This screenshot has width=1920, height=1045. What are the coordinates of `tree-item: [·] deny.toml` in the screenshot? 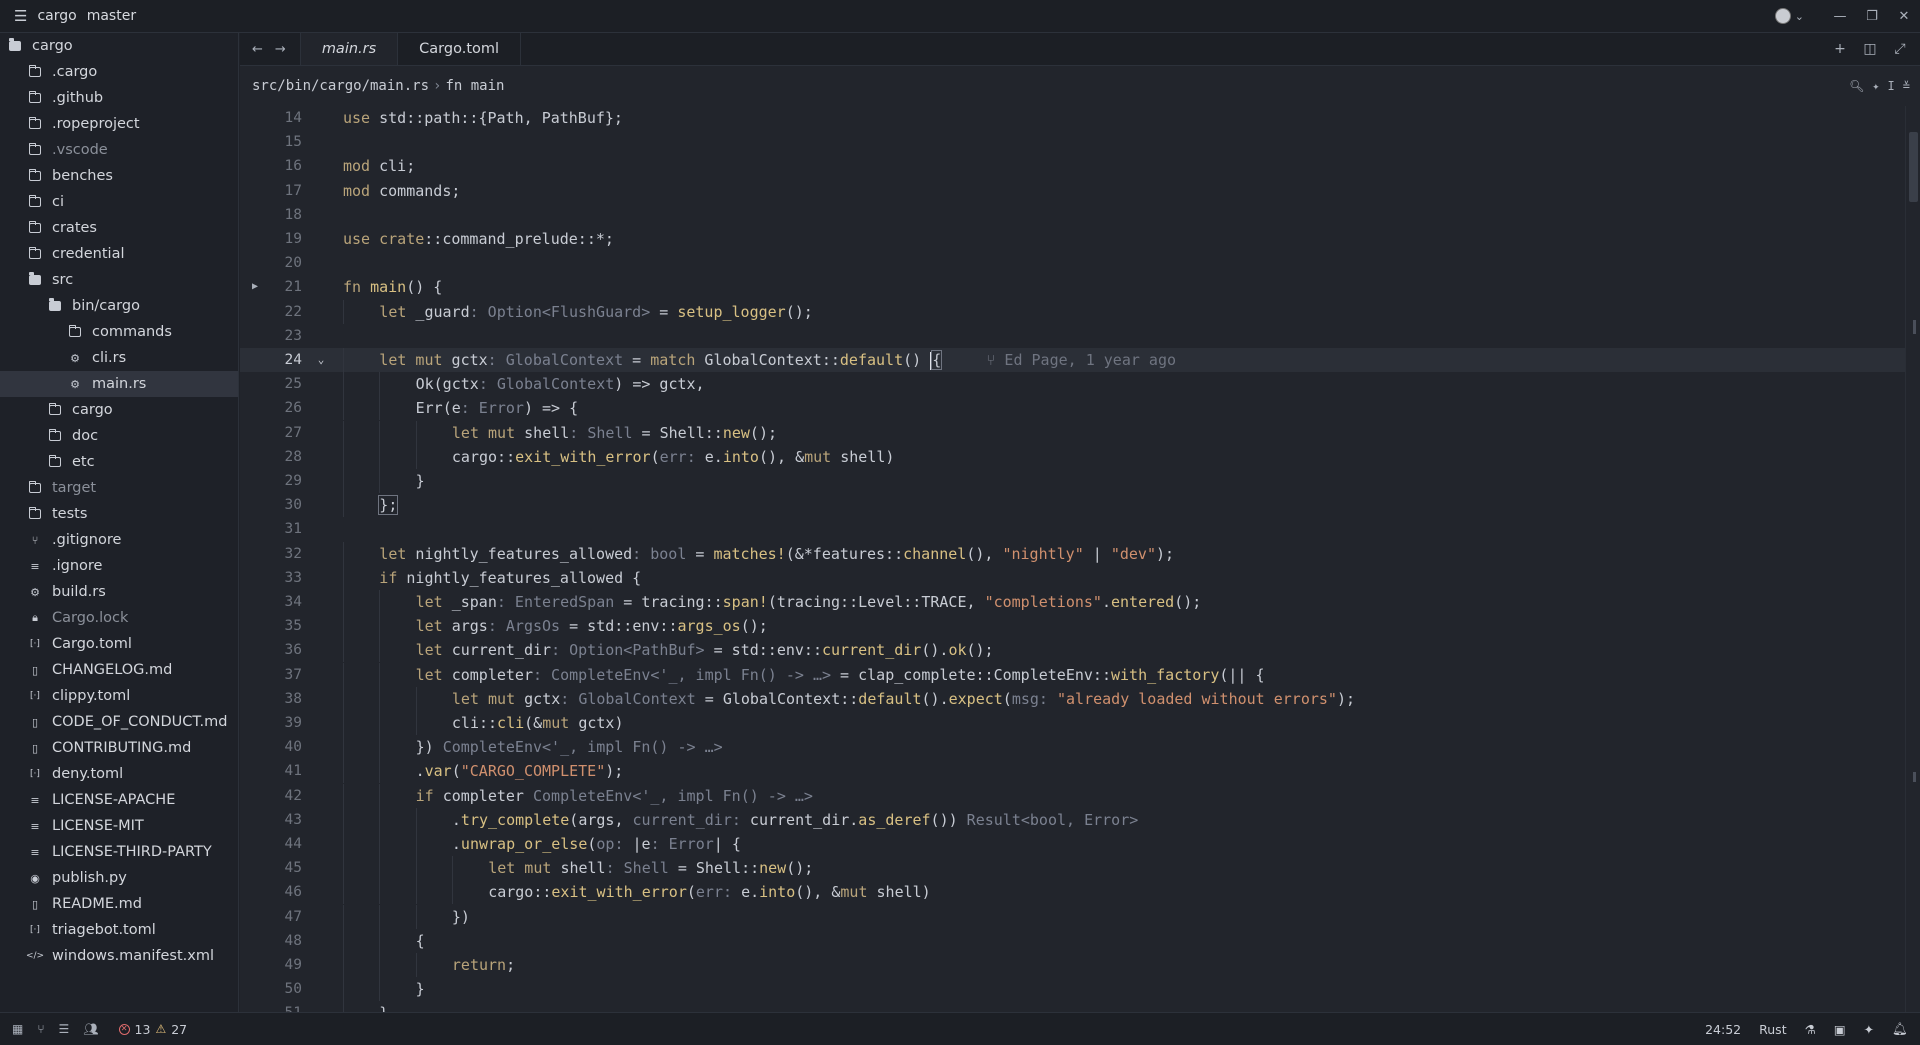 It's located at (119, 774).